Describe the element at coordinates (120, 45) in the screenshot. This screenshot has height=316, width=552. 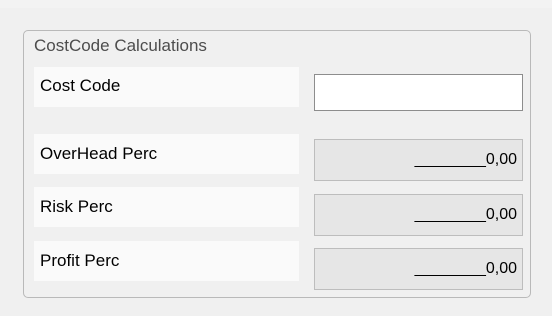
I see `group-title: CostCode Calculations` at that location.